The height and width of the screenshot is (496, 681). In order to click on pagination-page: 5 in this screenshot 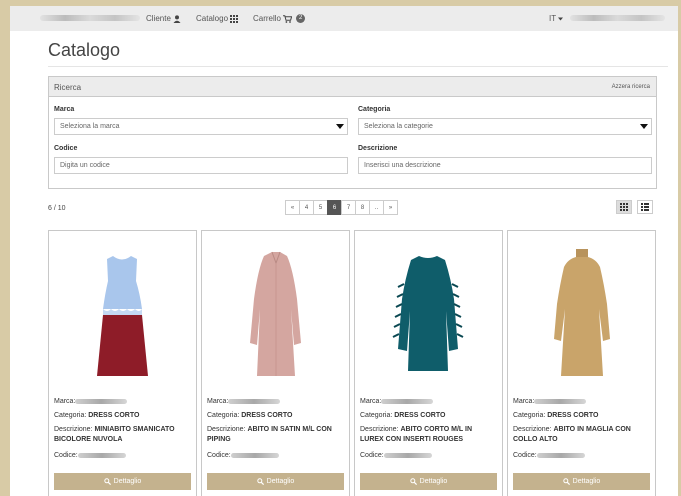, I will do `click(320, 207)`.